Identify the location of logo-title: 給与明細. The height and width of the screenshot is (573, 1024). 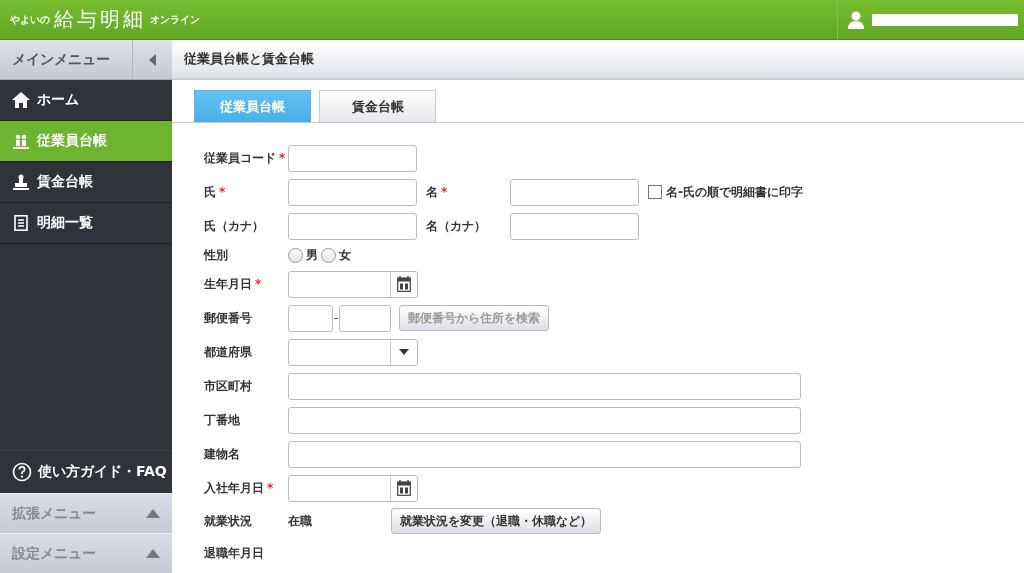
(100, 19).